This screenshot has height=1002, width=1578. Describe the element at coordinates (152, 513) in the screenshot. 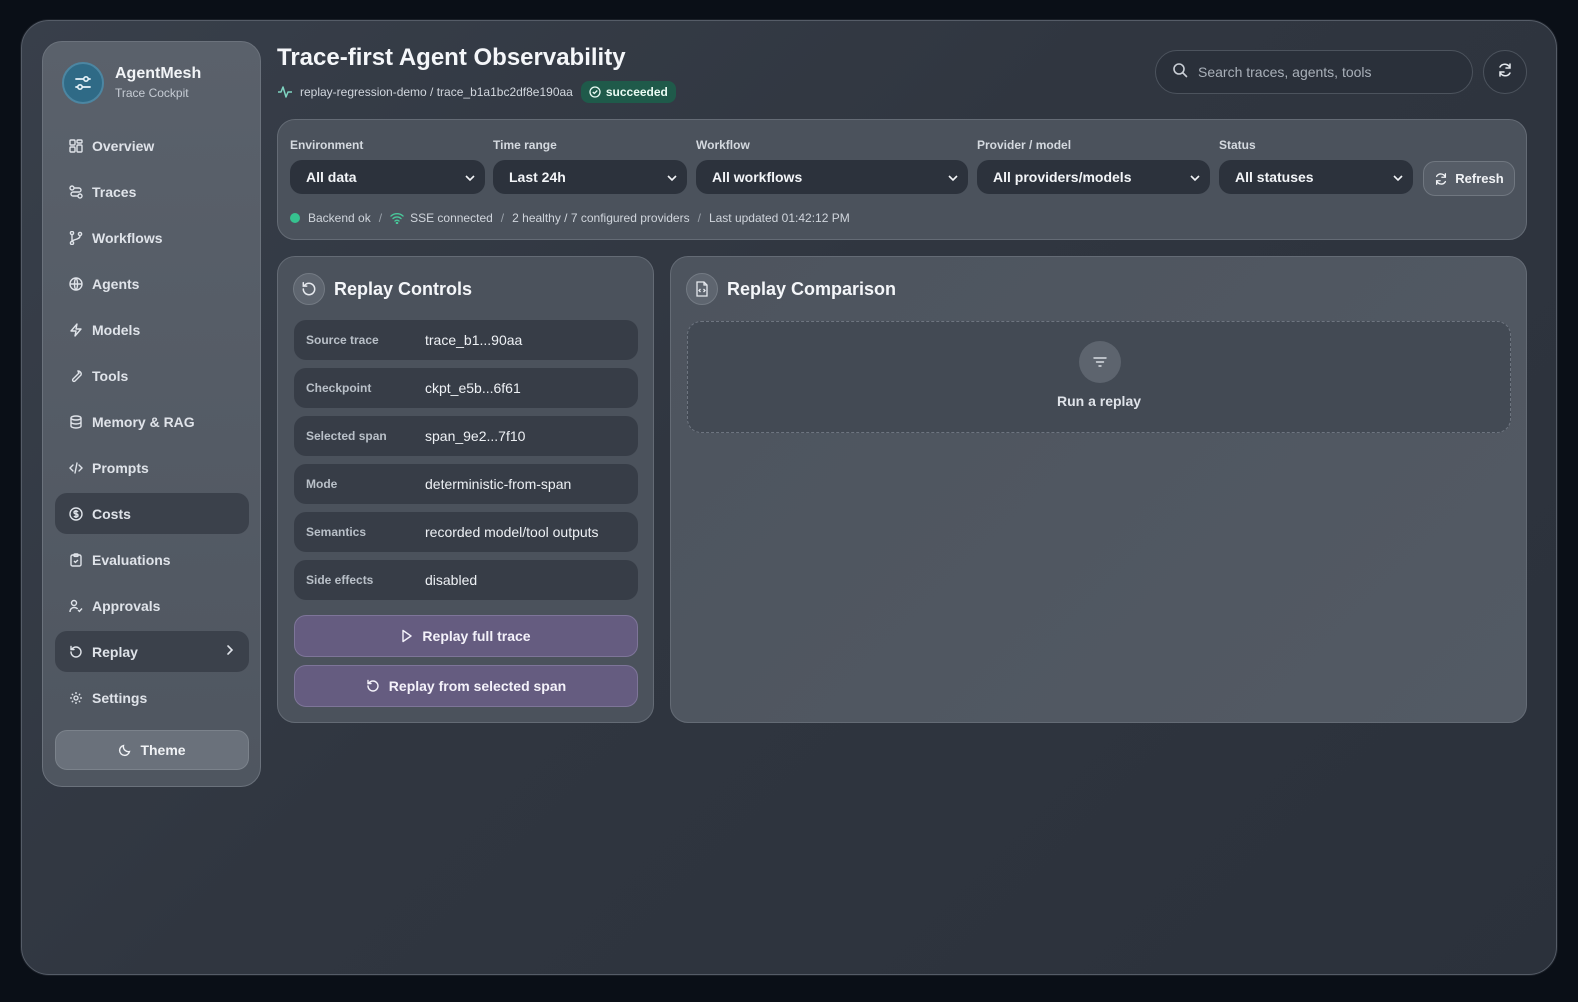

I see `sidebar-item-costs: Costs` at that location.